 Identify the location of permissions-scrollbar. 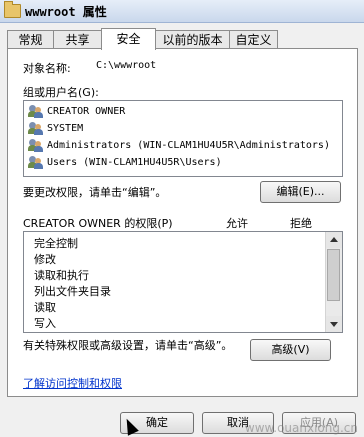
(333, 282).